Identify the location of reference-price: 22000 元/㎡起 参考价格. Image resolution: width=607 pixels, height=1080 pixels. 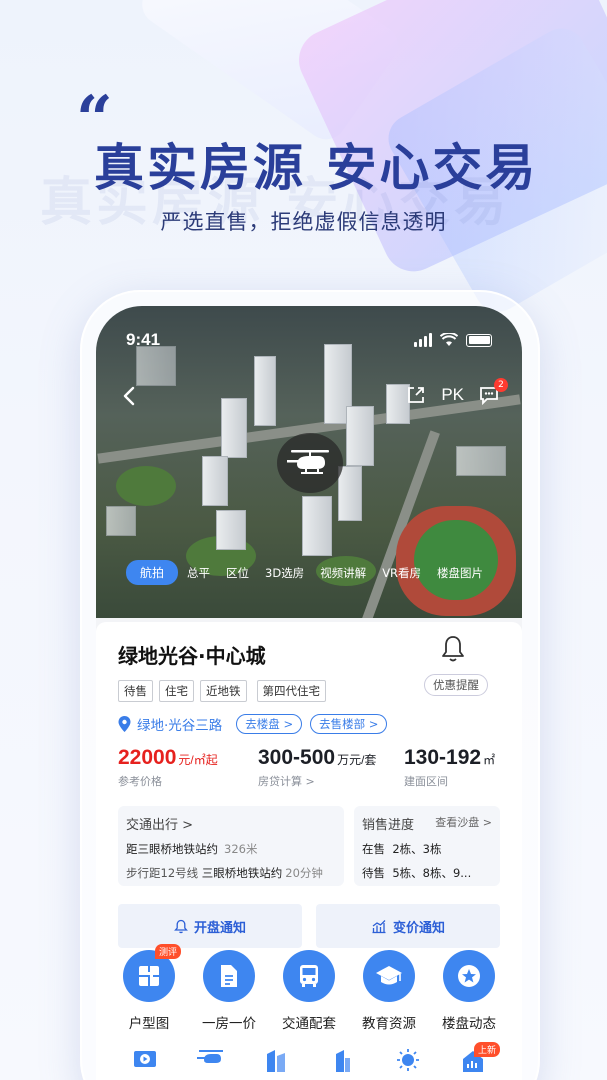
(168, 767).